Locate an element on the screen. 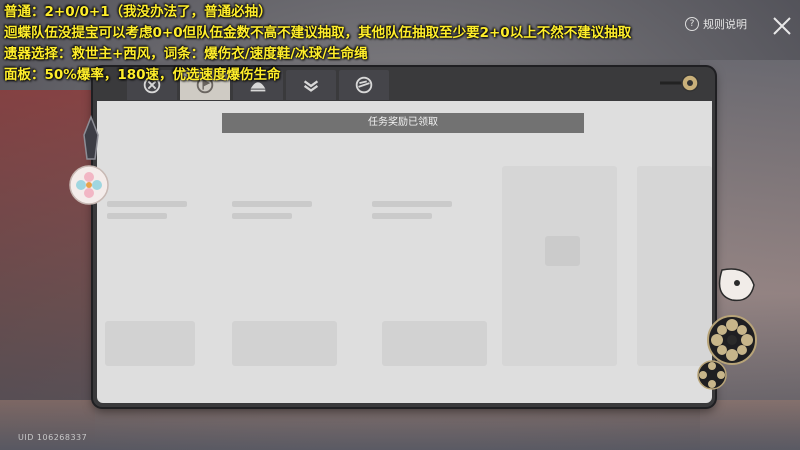  uid-label: UID 106268337 is located at coordinates (53, 437).